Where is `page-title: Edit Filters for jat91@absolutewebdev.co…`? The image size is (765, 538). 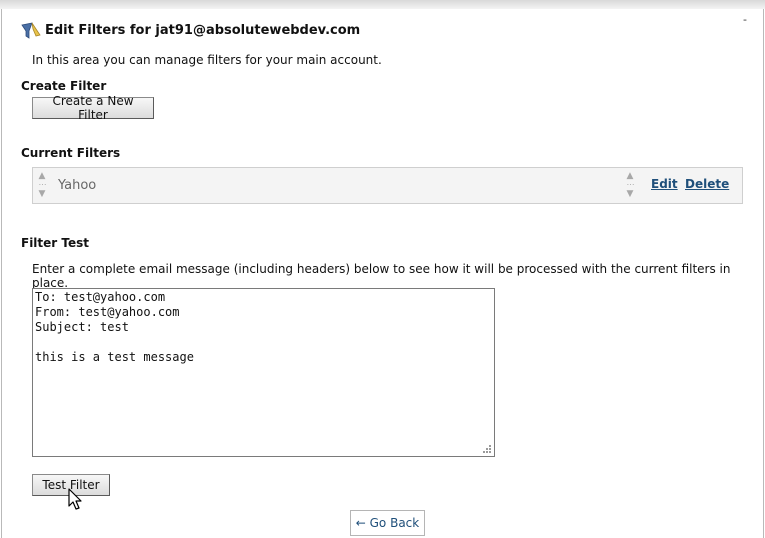 page-title: Edit Filters for jat91@absolutewebdev.co… is located at coordinates (203, 30).